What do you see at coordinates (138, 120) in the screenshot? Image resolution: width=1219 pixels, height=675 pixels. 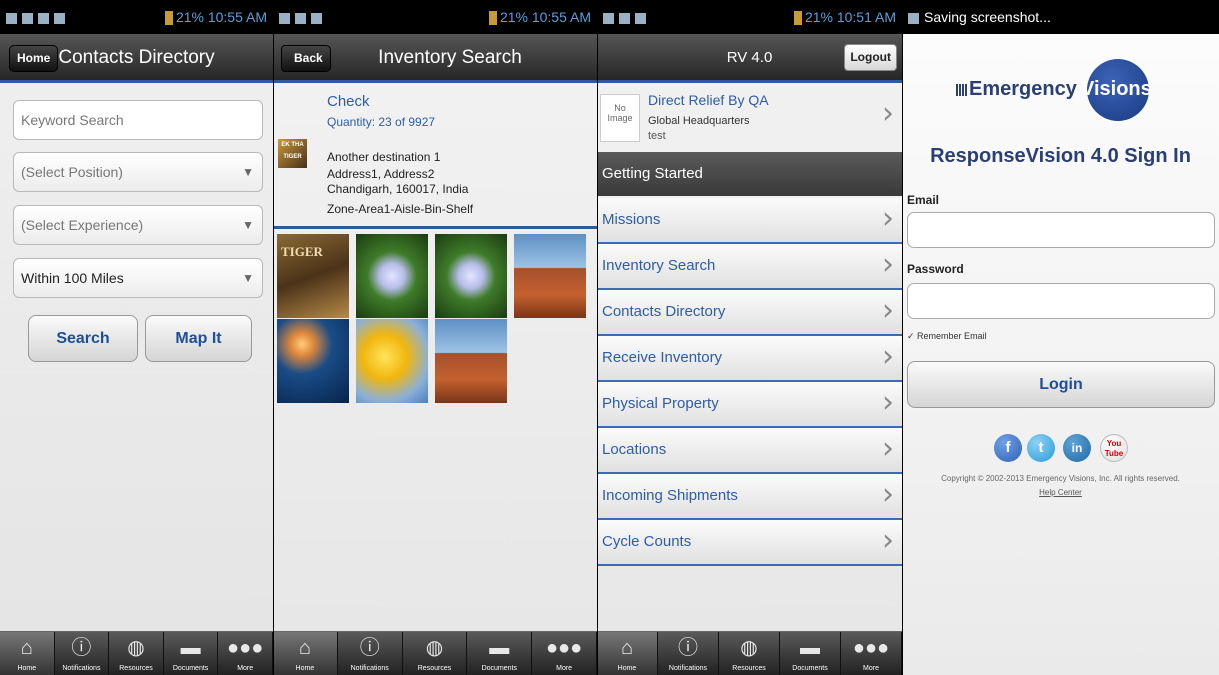 I see `keyword-search-input: Keyword Search` at bounding box center [138, 120].